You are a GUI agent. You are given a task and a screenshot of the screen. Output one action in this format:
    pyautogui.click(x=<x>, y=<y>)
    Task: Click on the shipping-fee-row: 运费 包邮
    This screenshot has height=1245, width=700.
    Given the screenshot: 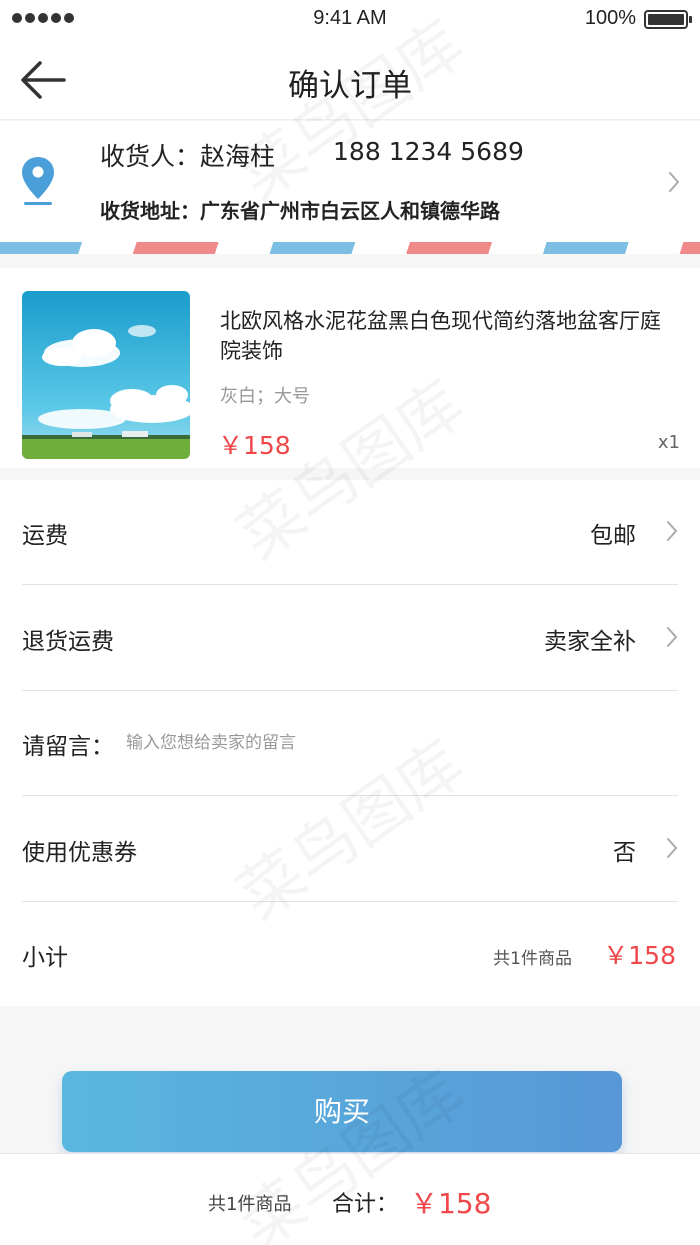 What is the action you would take?
    pyautogui.click(x=350, y=532)
    